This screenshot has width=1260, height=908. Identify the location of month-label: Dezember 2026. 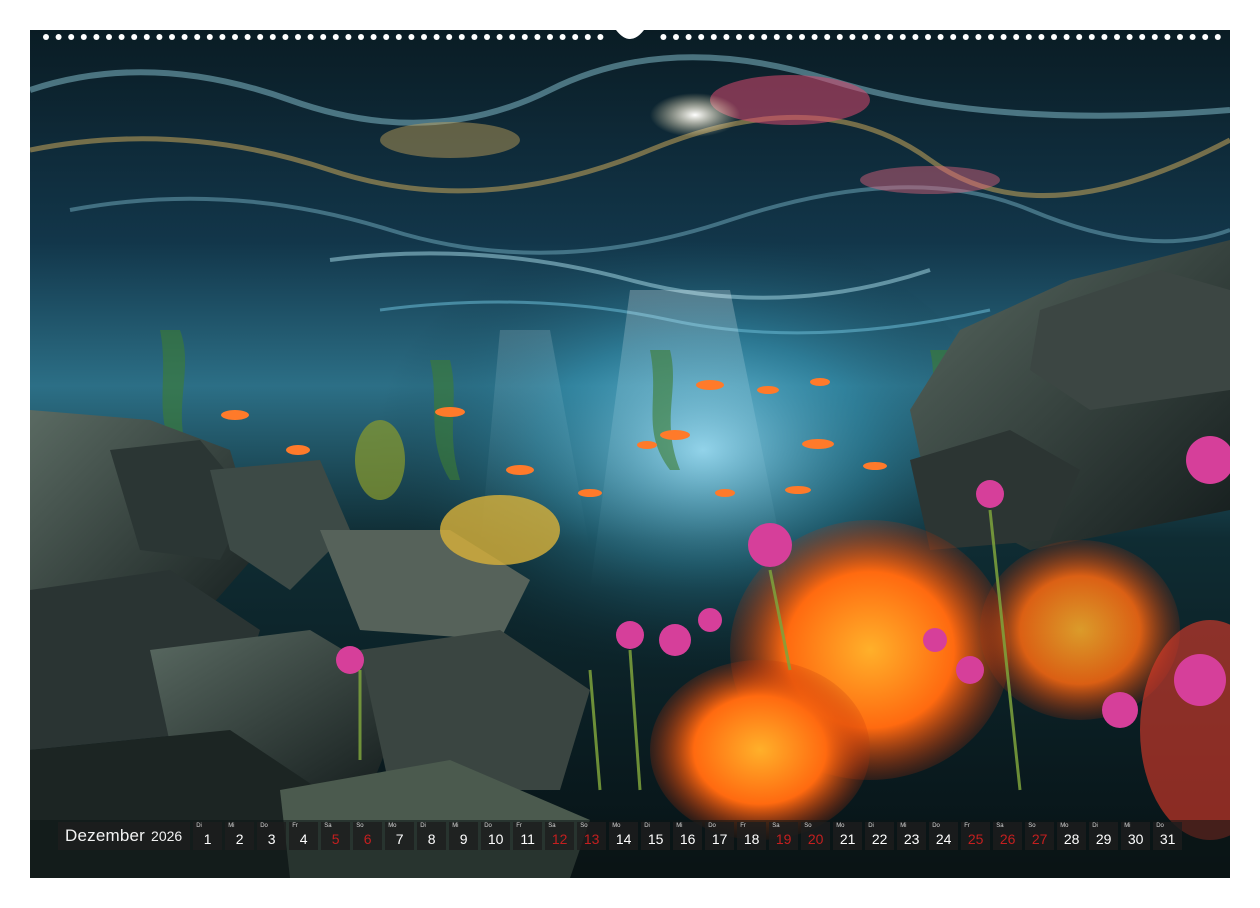
(124, 836).